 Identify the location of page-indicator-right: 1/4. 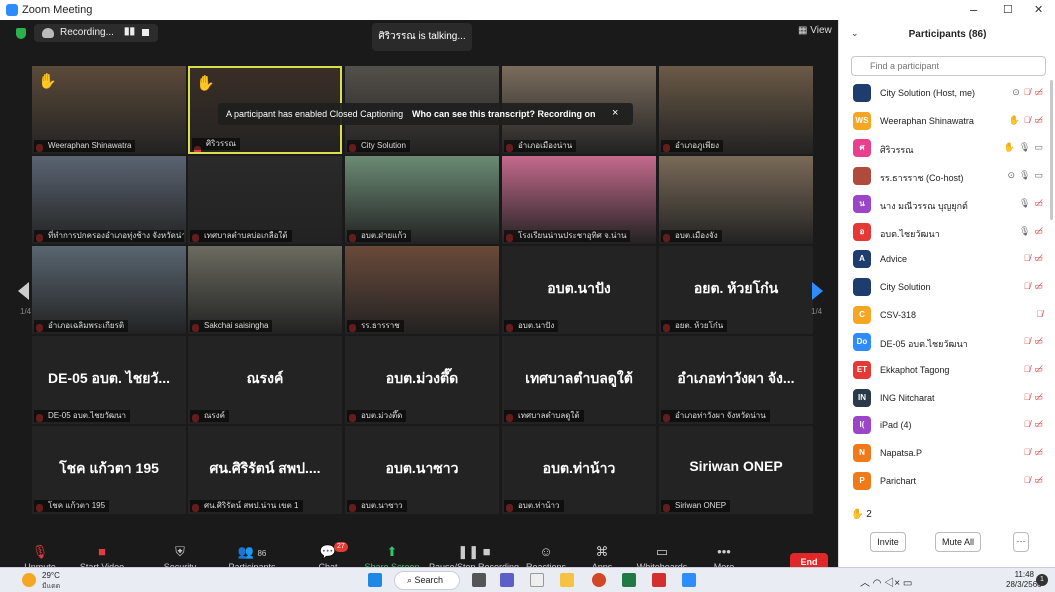
(817, 311).